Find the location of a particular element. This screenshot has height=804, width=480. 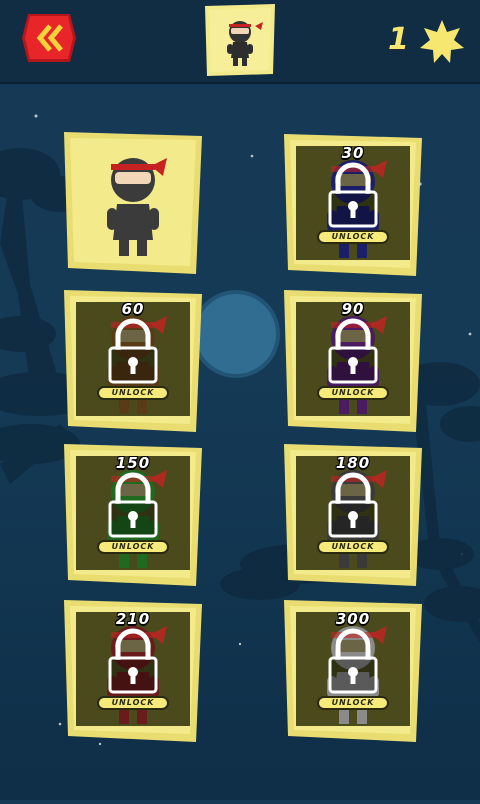

price-label: 210 is located at coordinates (133, 619).